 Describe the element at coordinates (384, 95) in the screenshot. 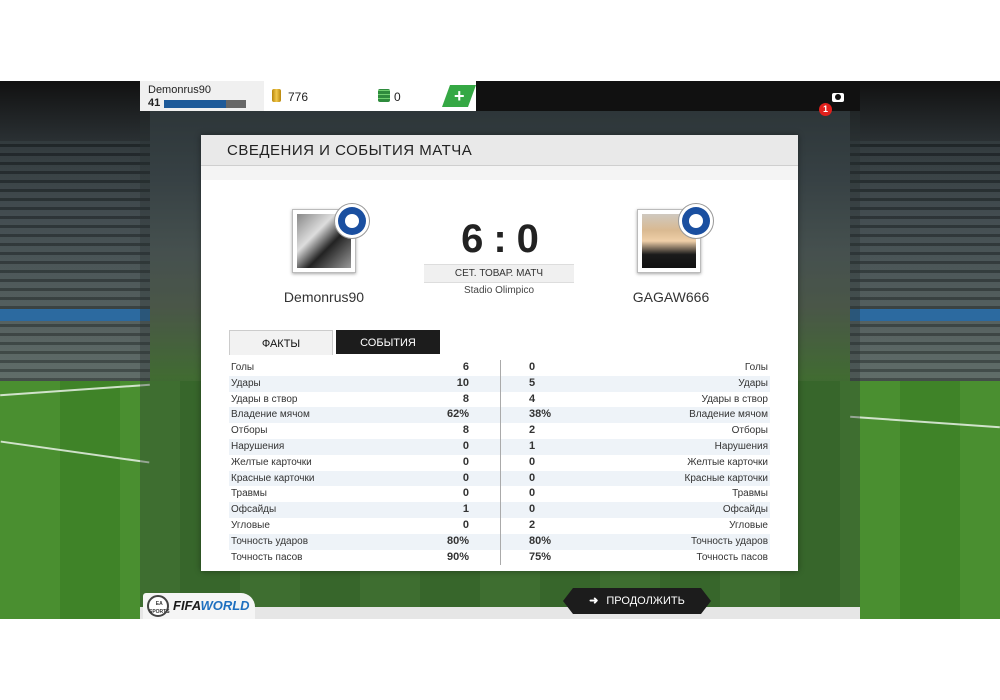

I see `points-icon` at that location.